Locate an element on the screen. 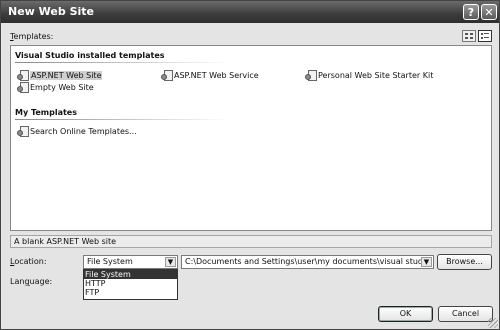 This screenshot has height=330, width=500. location-type-select: File System ▼ is located at coordinates (130, 262).